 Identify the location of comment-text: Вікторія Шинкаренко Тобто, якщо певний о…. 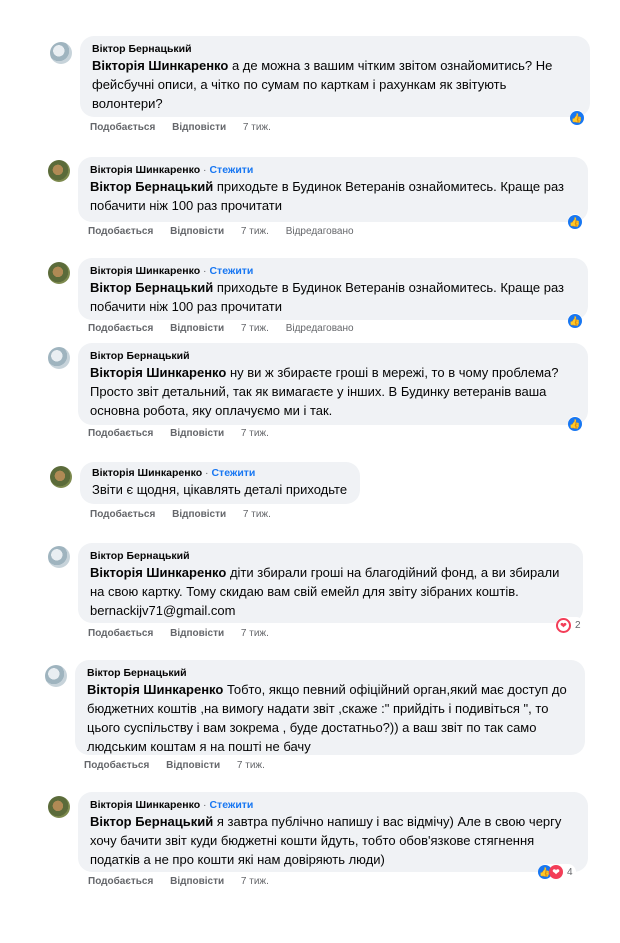
(330, 718).